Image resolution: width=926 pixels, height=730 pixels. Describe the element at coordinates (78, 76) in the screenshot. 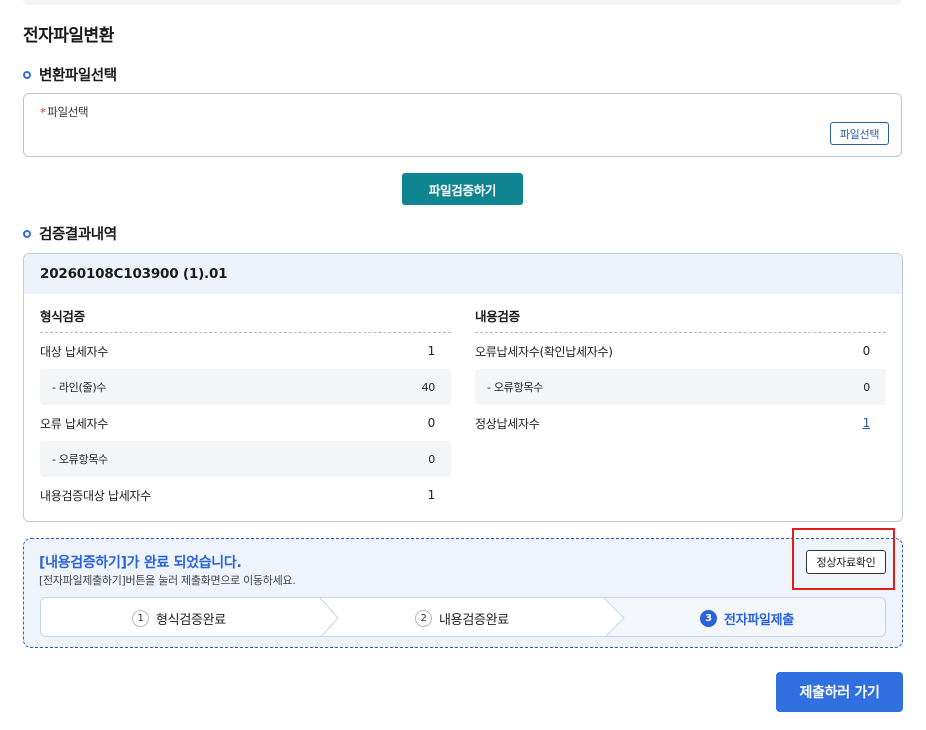

I see `section-select-label: 변환파일선택` at that location.